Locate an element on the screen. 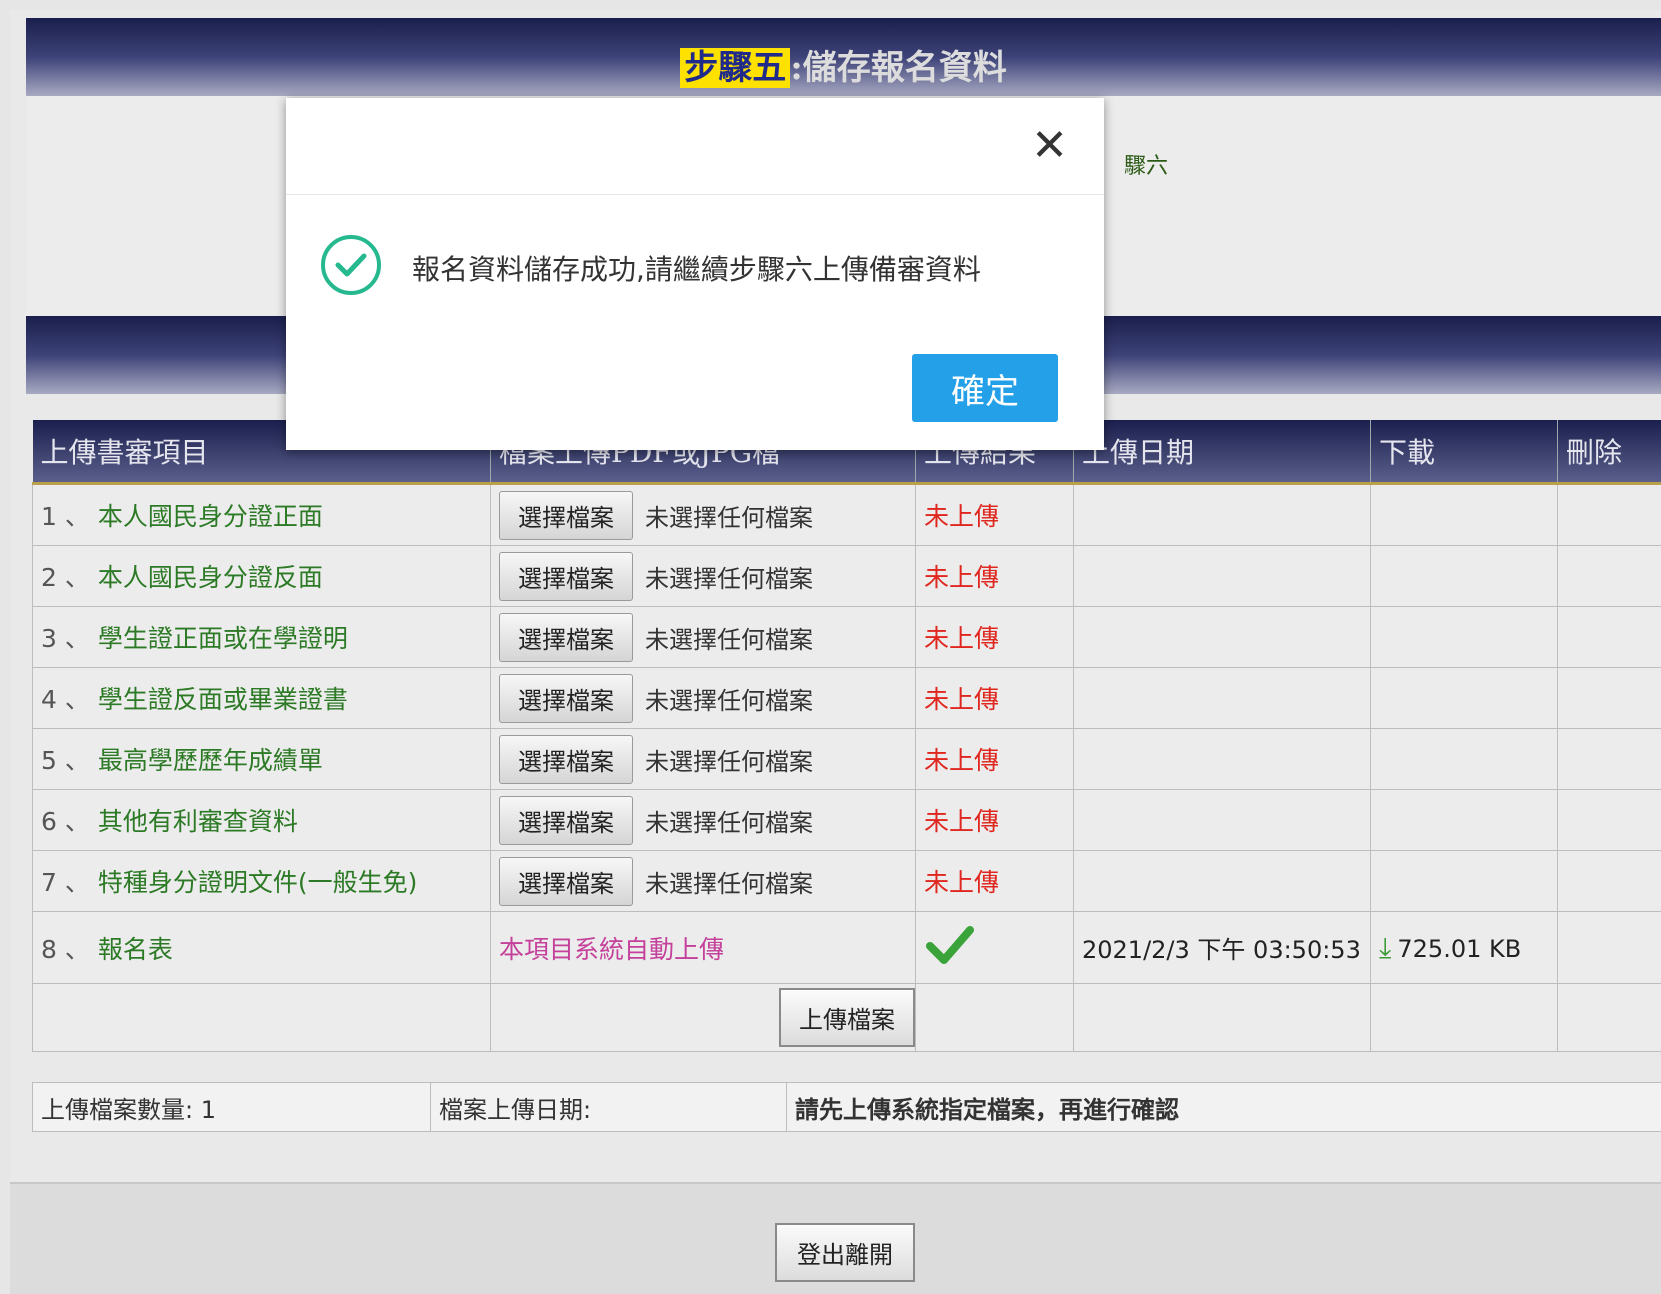  step-title: 步驟五:儲存報名資料 is located at coordinates (843, 64).